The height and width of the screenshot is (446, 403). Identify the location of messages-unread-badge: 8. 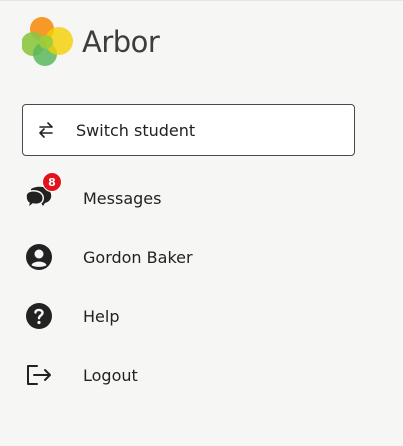
(52, 182).